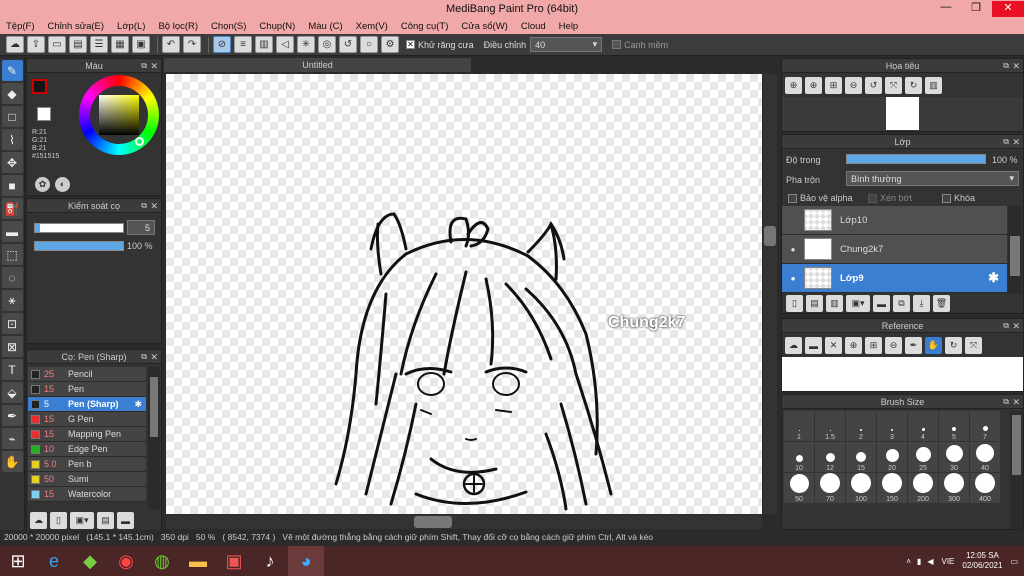 This screenshot has height=576, width=1024. I want to click on brush-size-option: 100, so click(861, 488).